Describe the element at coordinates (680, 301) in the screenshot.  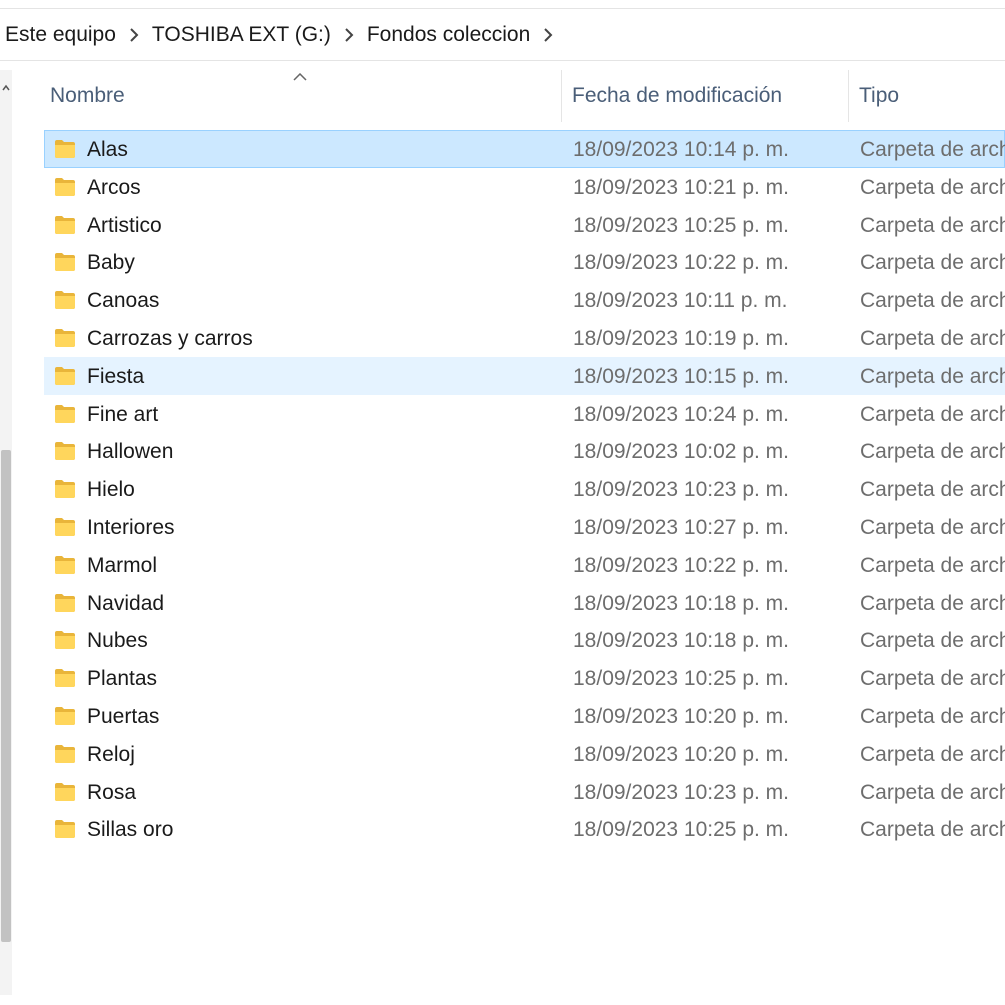
I see `file-date-modified: 18/09/2023 10:11 p. m.` at that location.